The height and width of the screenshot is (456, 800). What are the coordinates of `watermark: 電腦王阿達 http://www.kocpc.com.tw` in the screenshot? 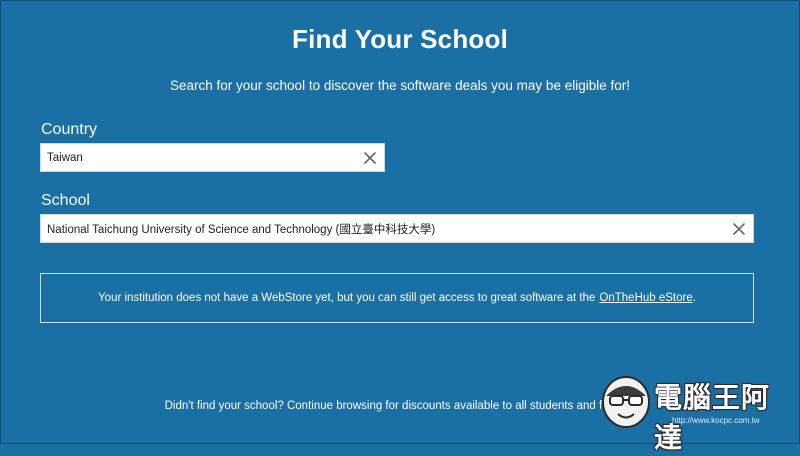 It's located at (692, 413).